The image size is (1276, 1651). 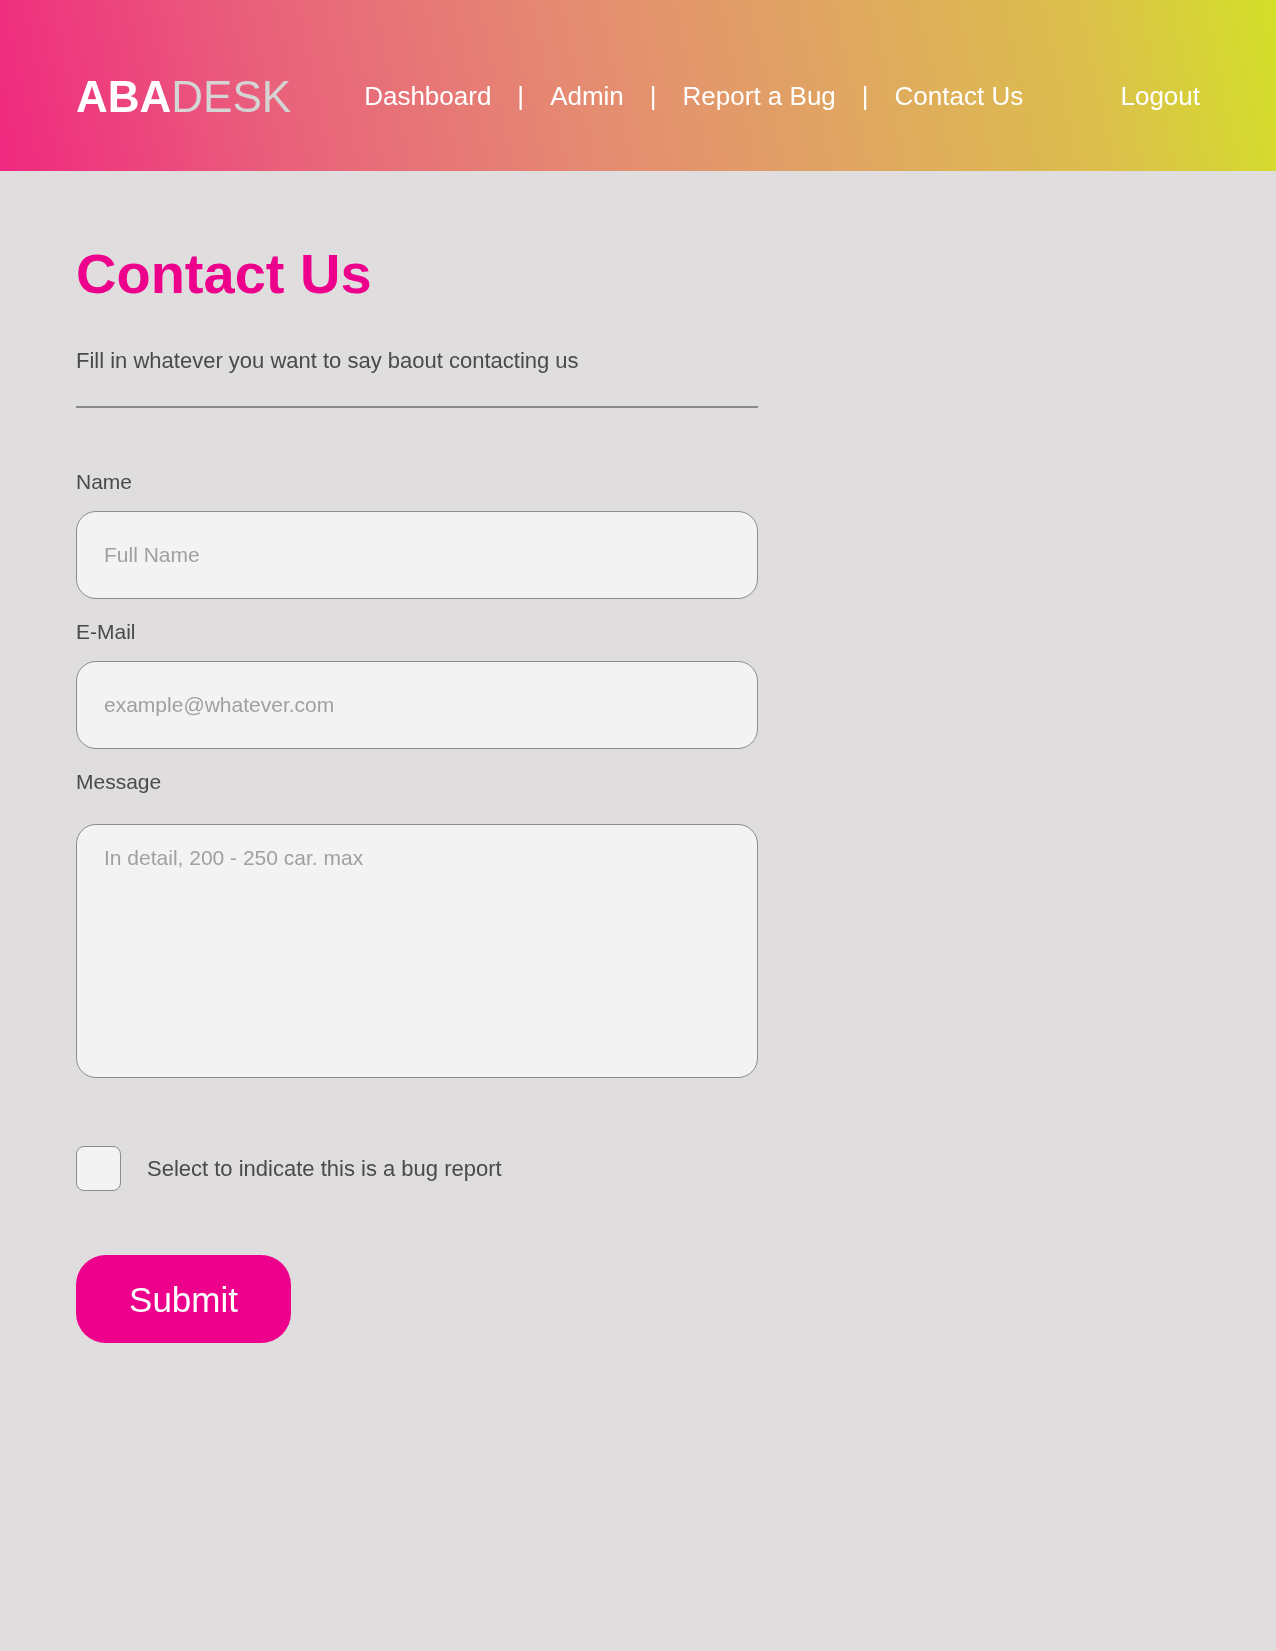 What do you see at coordinates (98, 1169) in the screenshot?
I see `checkbox` at bounding box center [98, 1169].